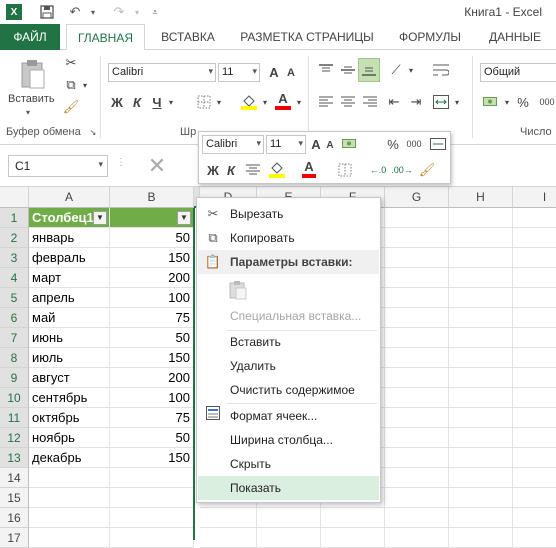 This screenshot has height=548, width=556. What do you see at coordinates (14, 358) in the screenshot?
I see `row-header: 8` at bounding box center [14, 358].